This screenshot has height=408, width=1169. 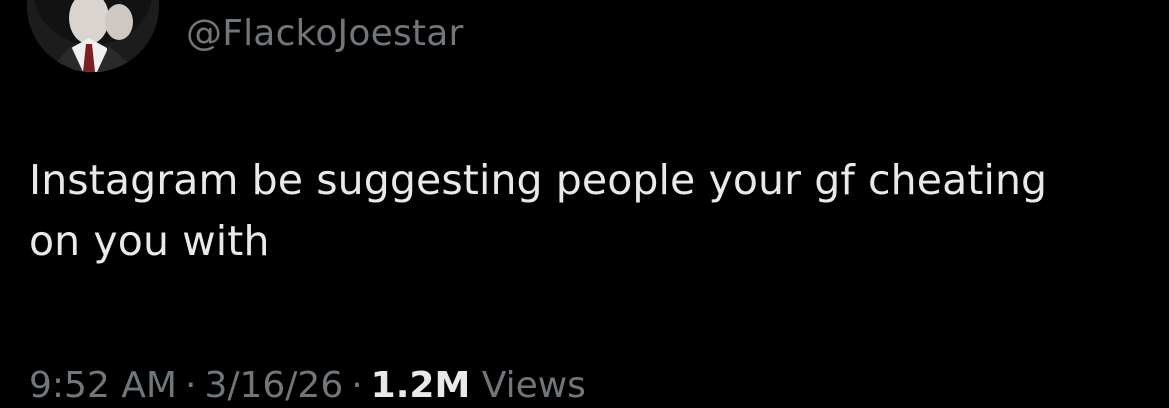 I want to click on tweet-text-line: on you with, so click(x=149, y=241).